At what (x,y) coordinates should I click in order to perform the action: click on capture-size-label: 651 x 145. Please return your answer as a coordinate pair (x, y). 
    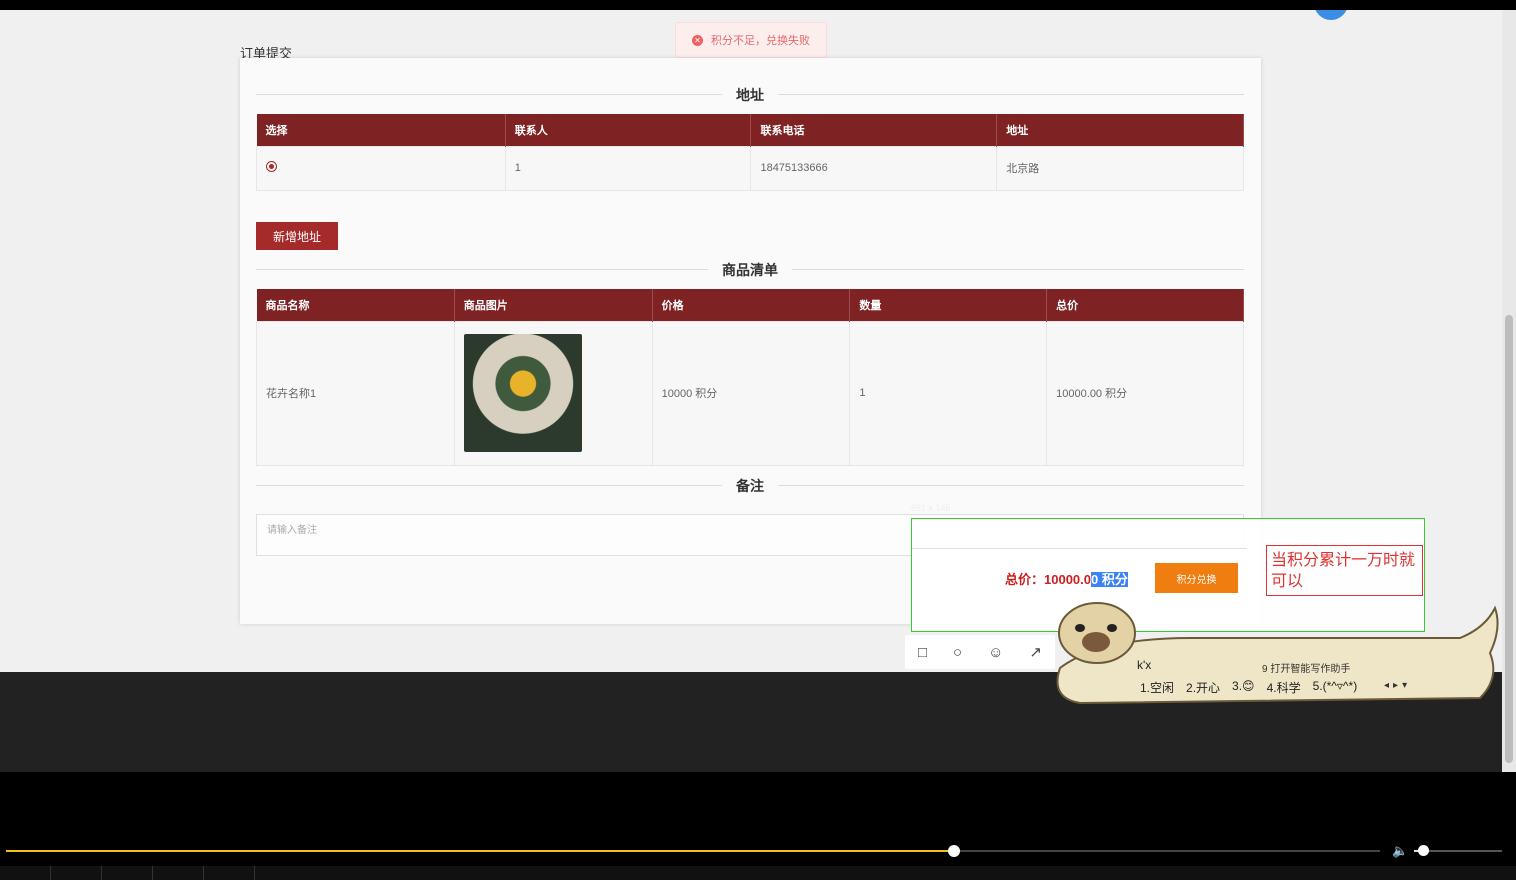
    Looking at the image, I should click on (931, 508).